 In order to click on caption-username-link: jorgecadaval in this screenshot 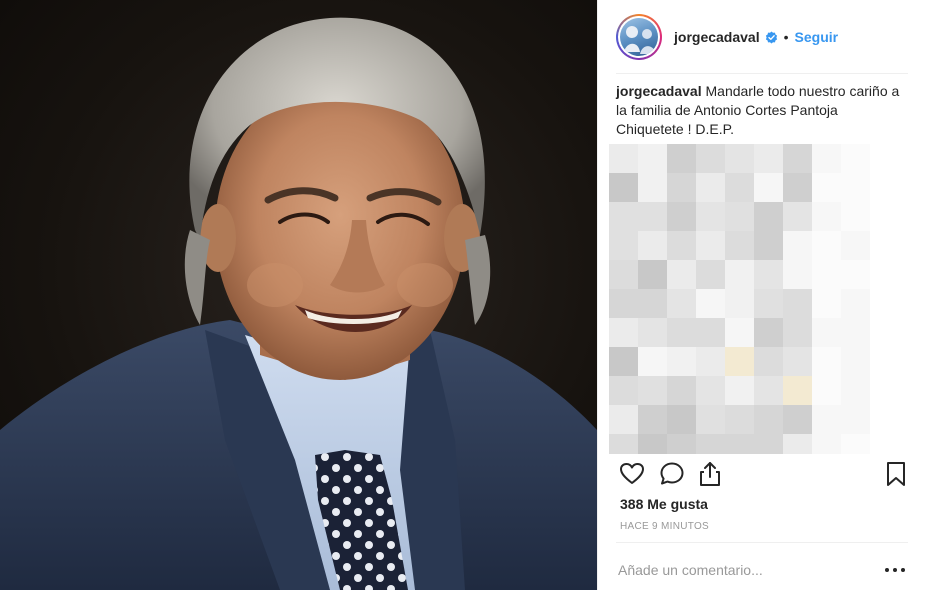, I will do `click(659, 91)`.